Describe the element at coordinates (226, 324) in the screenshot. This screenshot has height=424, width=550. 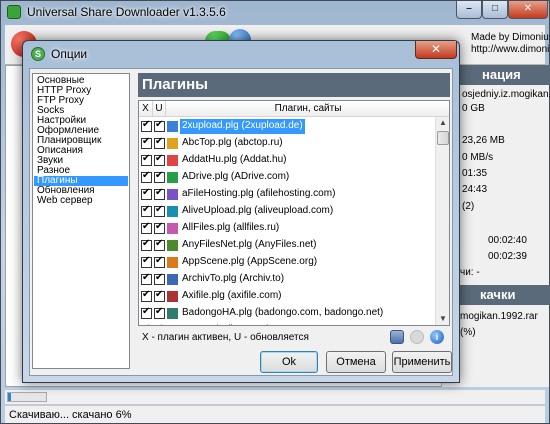
I see `plugin-name: Beem.plg (beem.to)` at that location.